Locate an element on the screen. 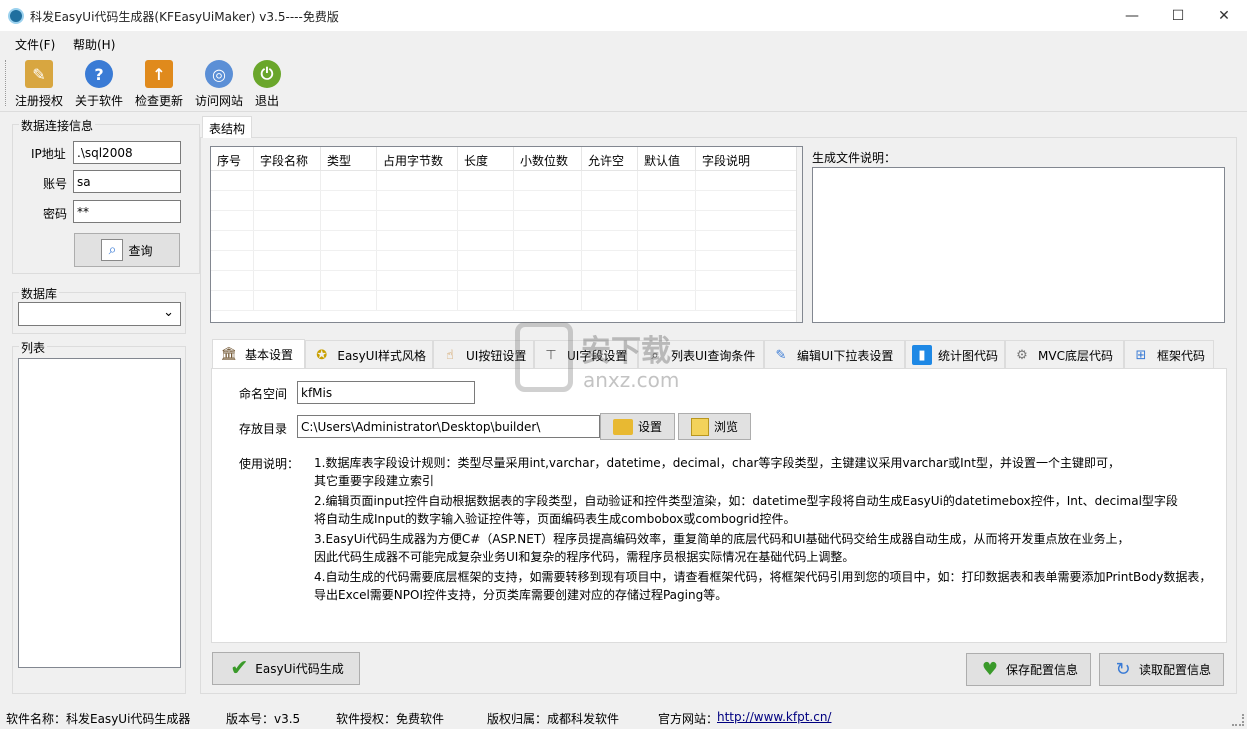 The width and height of the screenshot is (1247, 729). namespace-label: 命名空间 is located at coordinates (263, 394).